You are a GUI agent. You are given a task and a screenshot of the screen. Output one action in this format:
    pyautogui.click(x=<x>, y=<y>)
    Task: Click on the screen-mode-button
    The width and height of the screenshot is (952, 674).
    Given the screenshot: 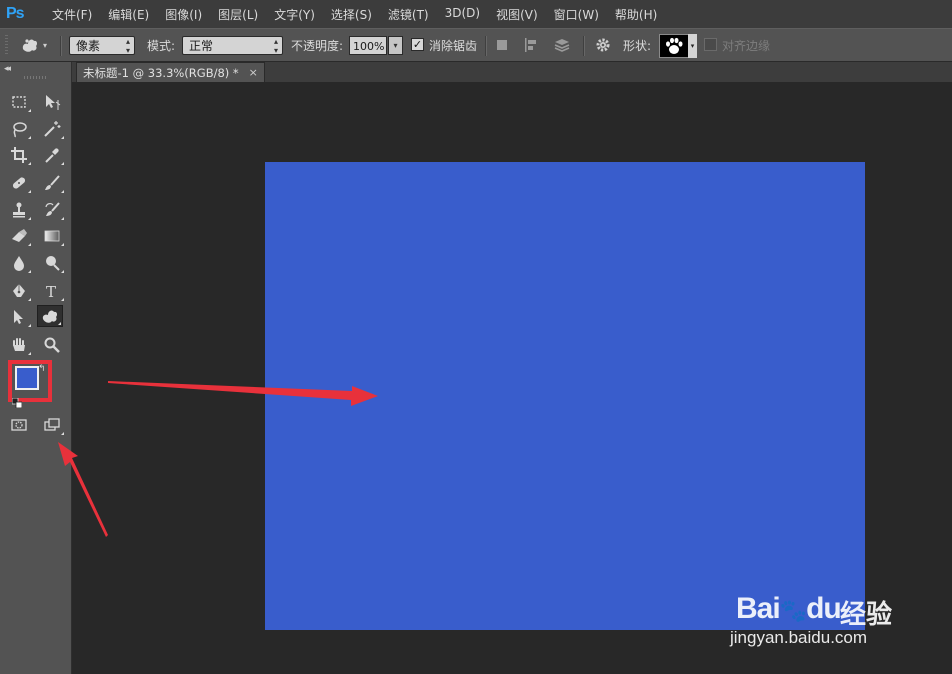 What is the action you would take?
    pyautogui.click(x=52, y=425)
    